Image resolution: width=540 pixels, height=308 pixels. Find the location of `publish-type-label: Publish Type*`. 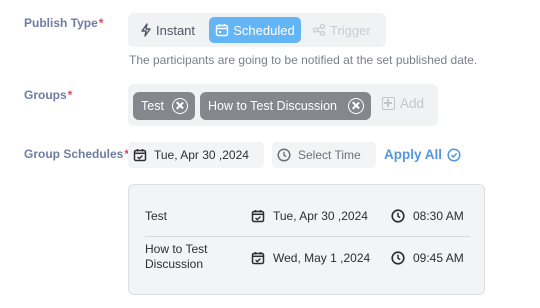

publish-type-label: Publish Type* is located at coordinates (64, 23).